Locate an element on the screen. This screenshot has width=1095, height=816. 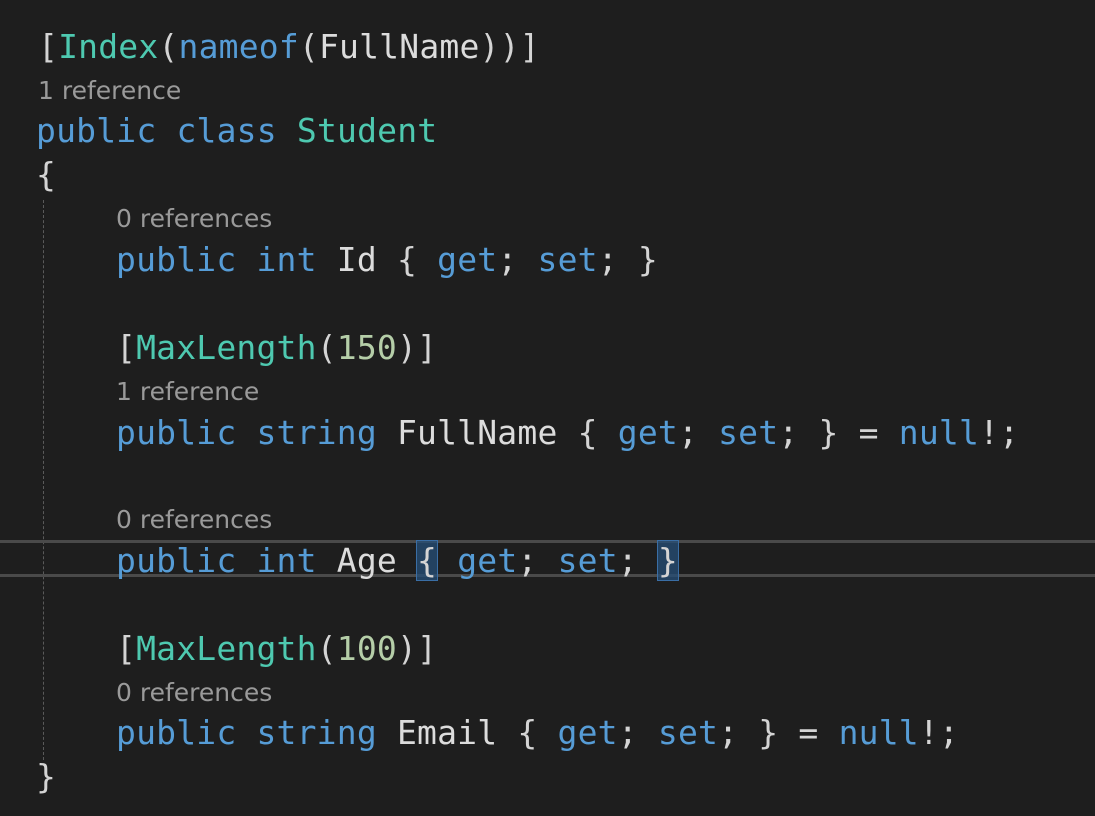
line-index-attribute: [Index(nameof(FullName))] is located at coordinates (289, 47).